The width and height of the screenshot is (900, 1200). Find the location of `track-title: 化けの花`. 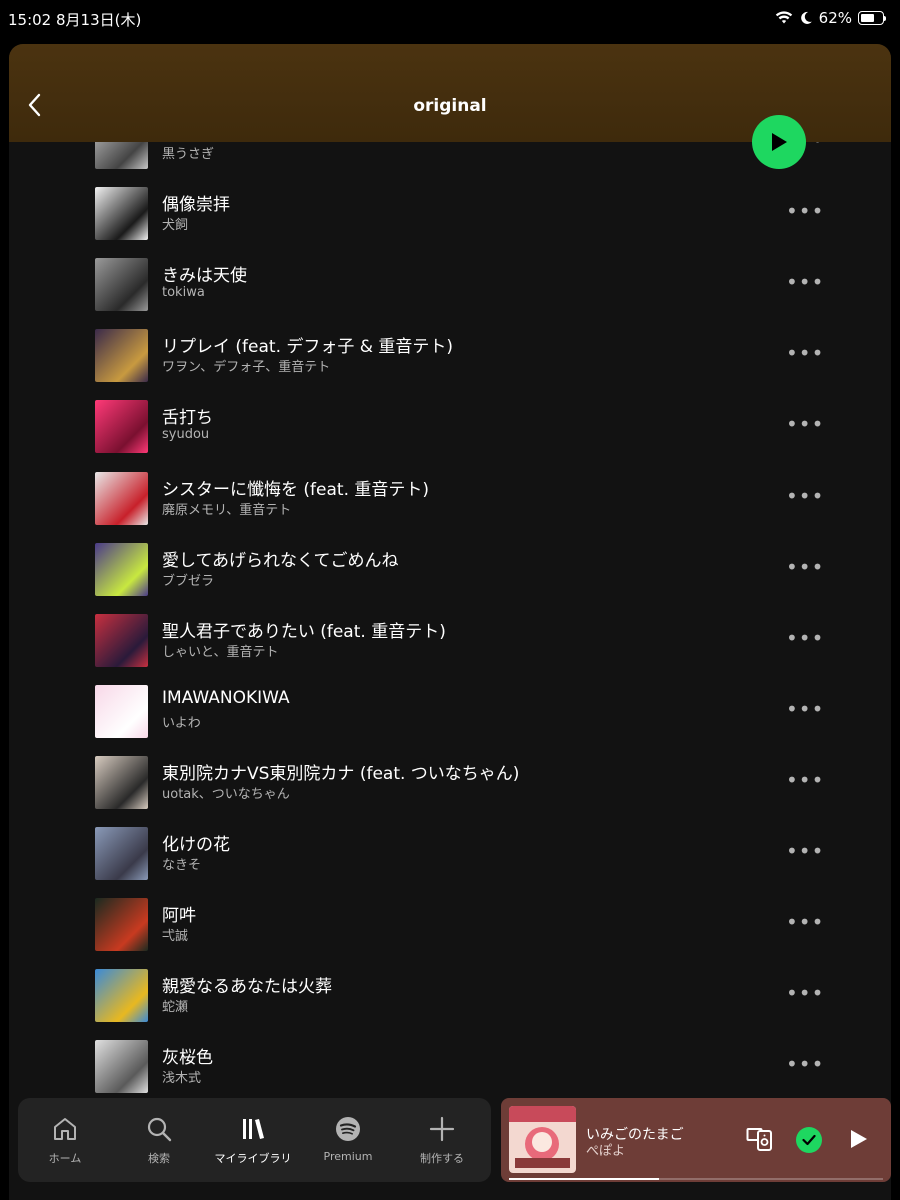

track-title: 化けの花 is located at coordinates (196, 845).